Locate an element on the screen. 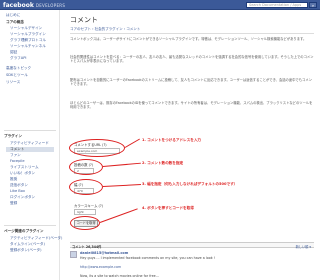 The width and height of the screenshot is (320, 280). search-input: Search Documentation / Apps is located at coordinates (277, 5).